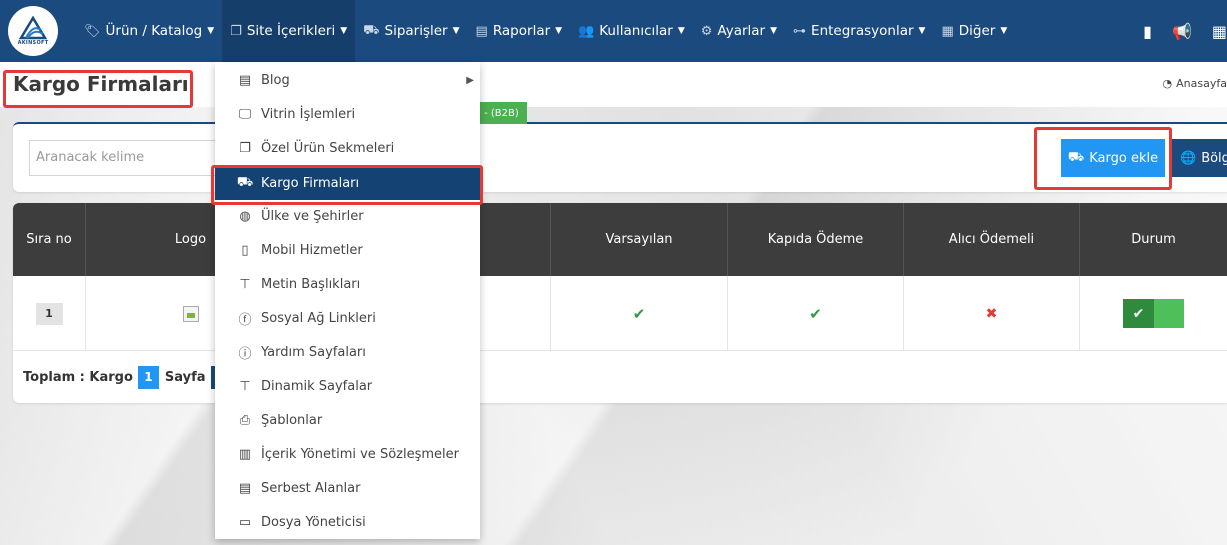  Describe the element at coordinates (308, 114) in the screenshot. I see `menu-label: Vitrin İşlemleri` at that location.